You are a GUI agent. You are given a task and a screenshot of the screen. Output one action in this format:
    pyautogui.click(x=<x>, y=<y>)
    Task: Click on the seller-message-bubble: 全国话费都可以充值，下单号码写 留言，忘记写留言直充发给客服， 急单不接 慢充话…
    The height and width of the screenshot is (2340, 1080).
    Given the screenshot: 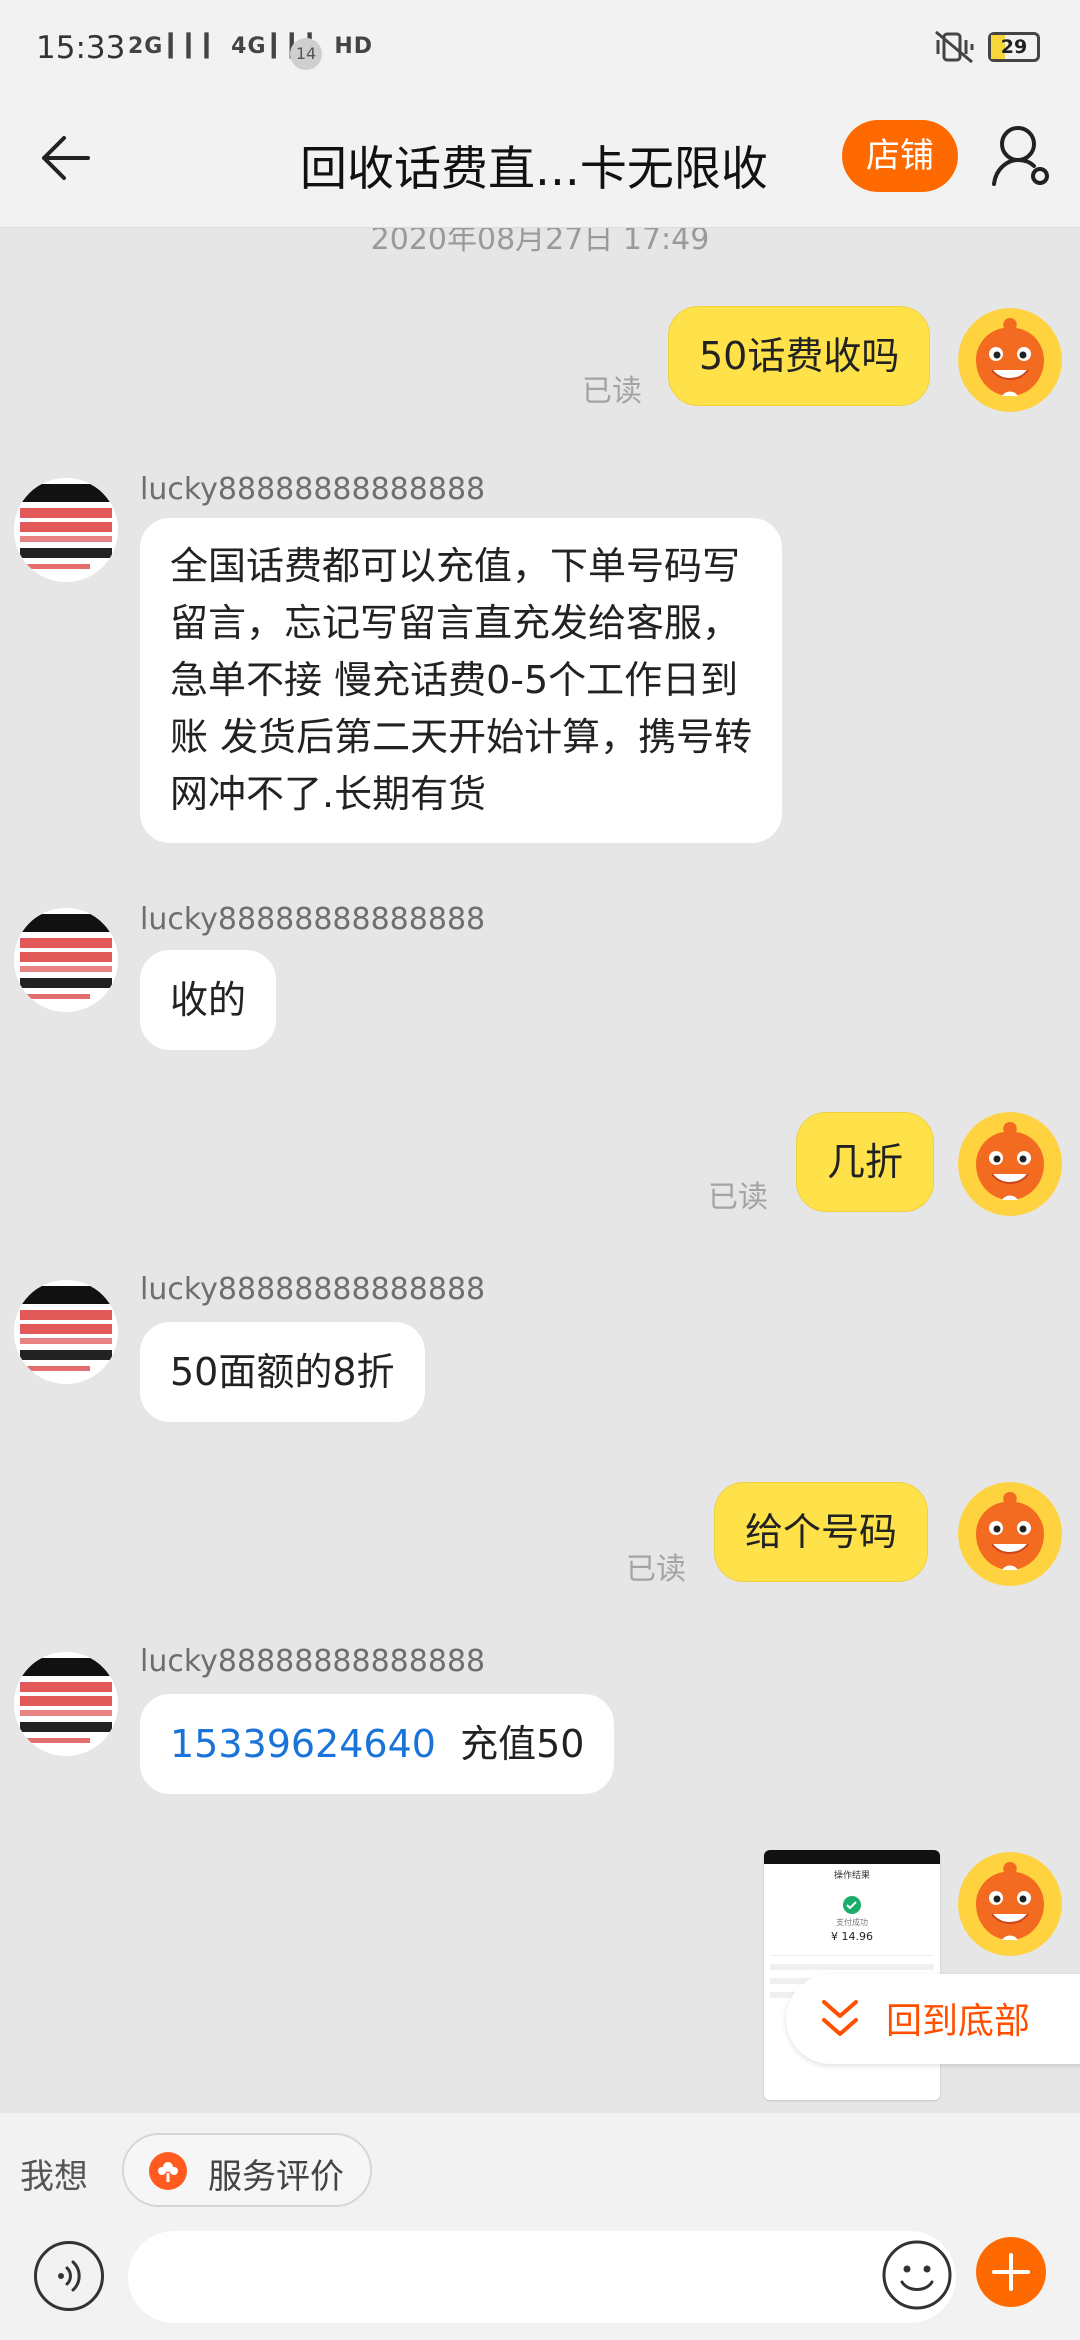 What is the action you would take?
    pyautogui.click(x=461, y=680)
    